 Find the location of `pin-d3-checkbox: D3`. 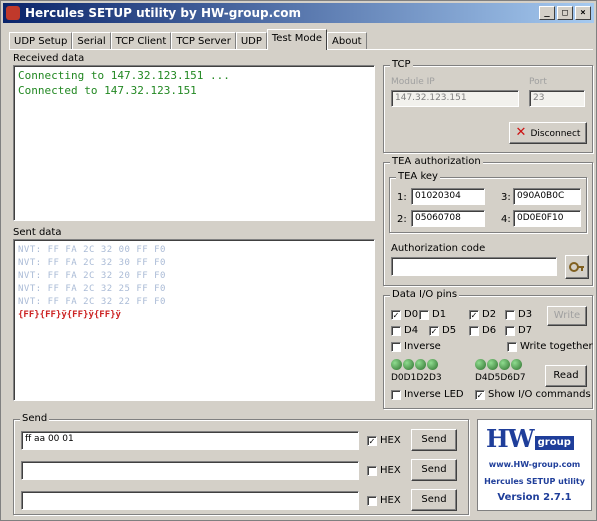

pin-d3-checkbox: D3 is located at coordinates (518, 314).